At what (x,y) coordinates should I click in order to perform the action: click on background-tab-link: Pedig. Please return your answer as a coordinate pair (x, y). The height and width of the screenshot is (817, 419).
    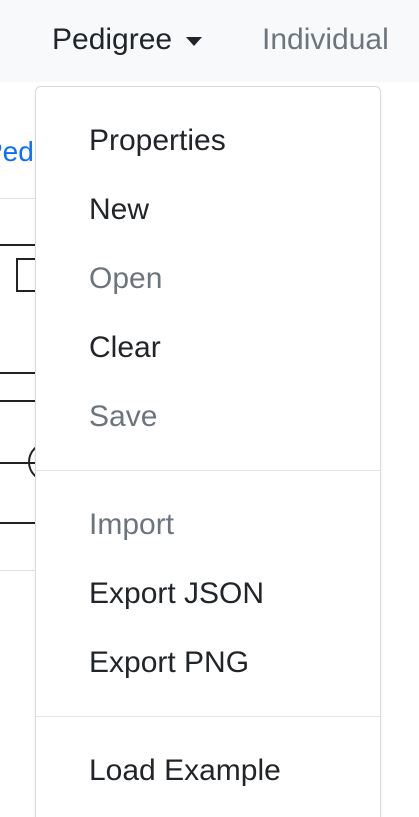
    Looking at the image, I should click on (18, 156).